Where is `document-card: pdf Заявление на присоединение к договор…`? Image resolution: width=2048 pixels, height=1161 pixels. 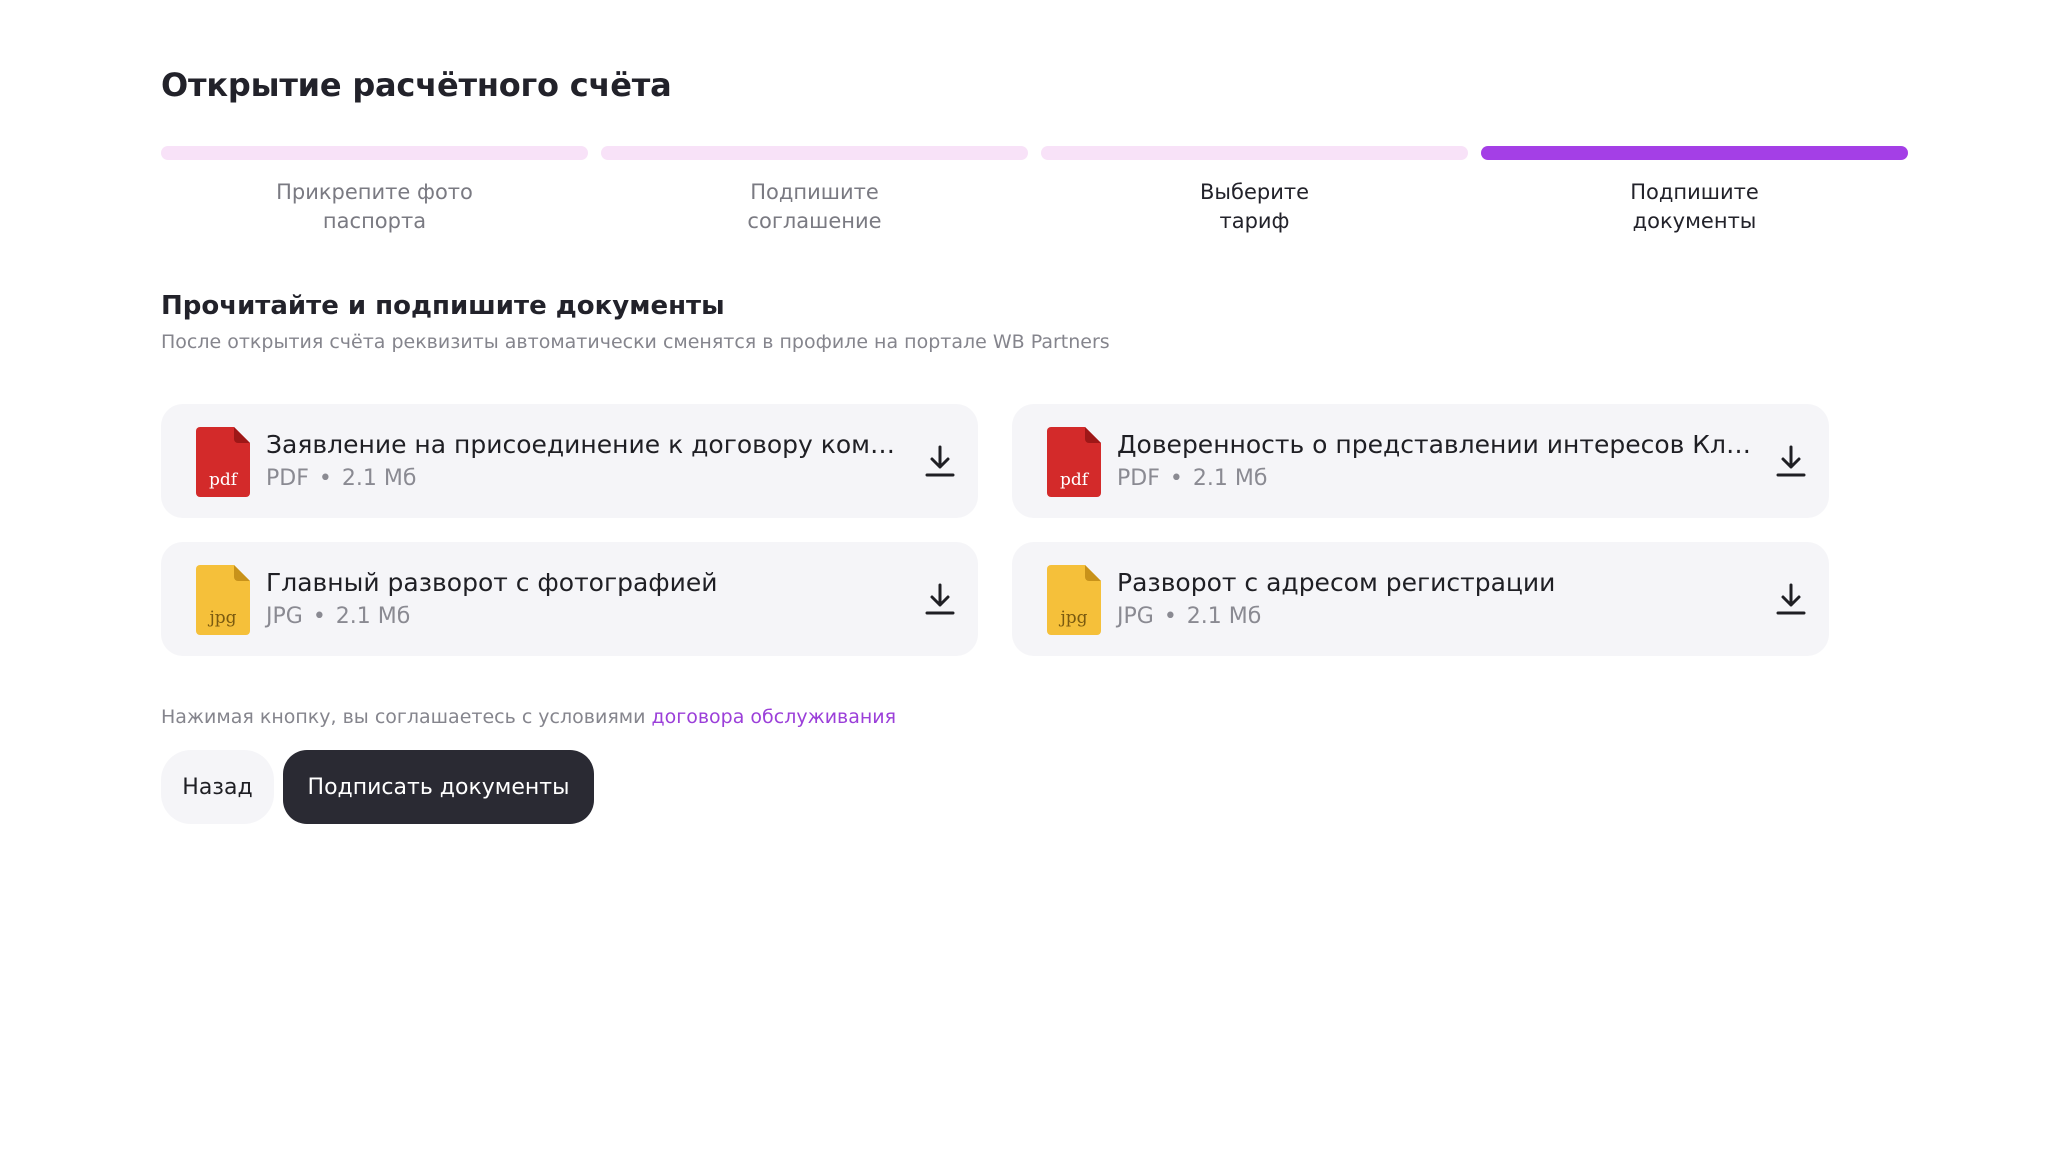
document-card: pdf Заявление на присоединение к договор… is located at coordinates (569, 461).